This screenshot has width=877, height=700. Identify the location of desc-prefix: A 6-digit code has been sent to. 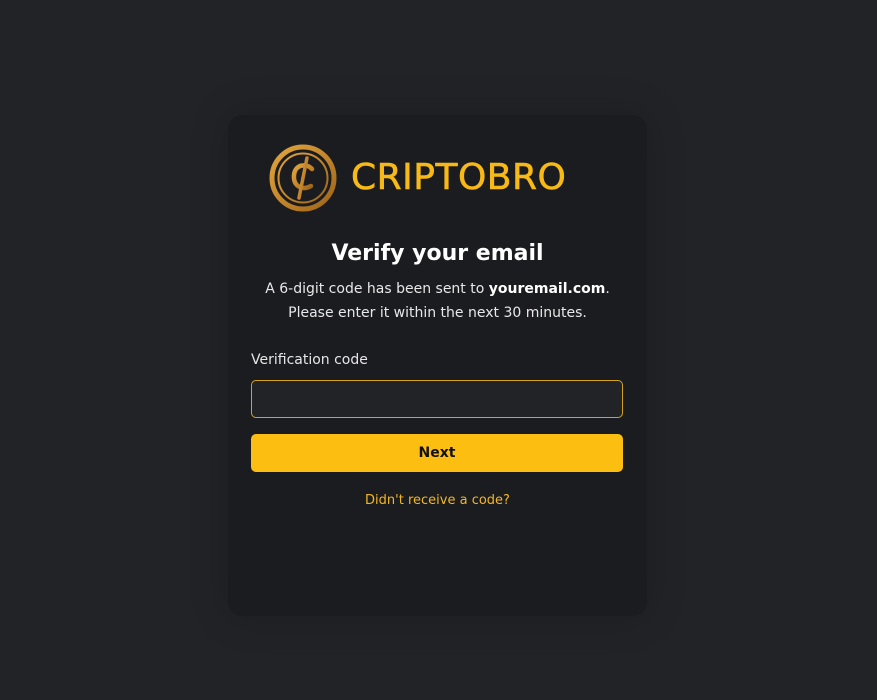
(377, 289).